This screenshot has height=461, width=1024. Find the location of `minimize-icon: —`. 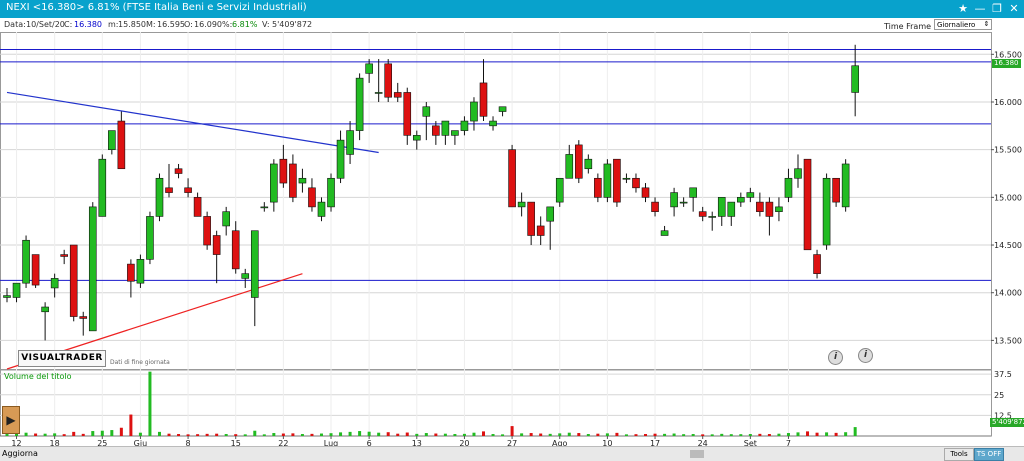

minimize-icon: — is located at coordinates (980, 9).